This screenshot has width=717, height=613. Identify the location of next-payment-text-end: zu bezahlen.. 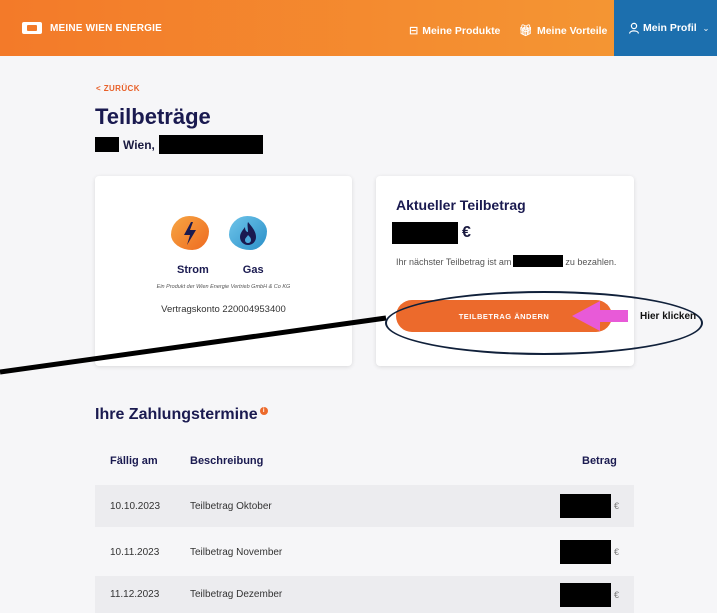
(591, 262).